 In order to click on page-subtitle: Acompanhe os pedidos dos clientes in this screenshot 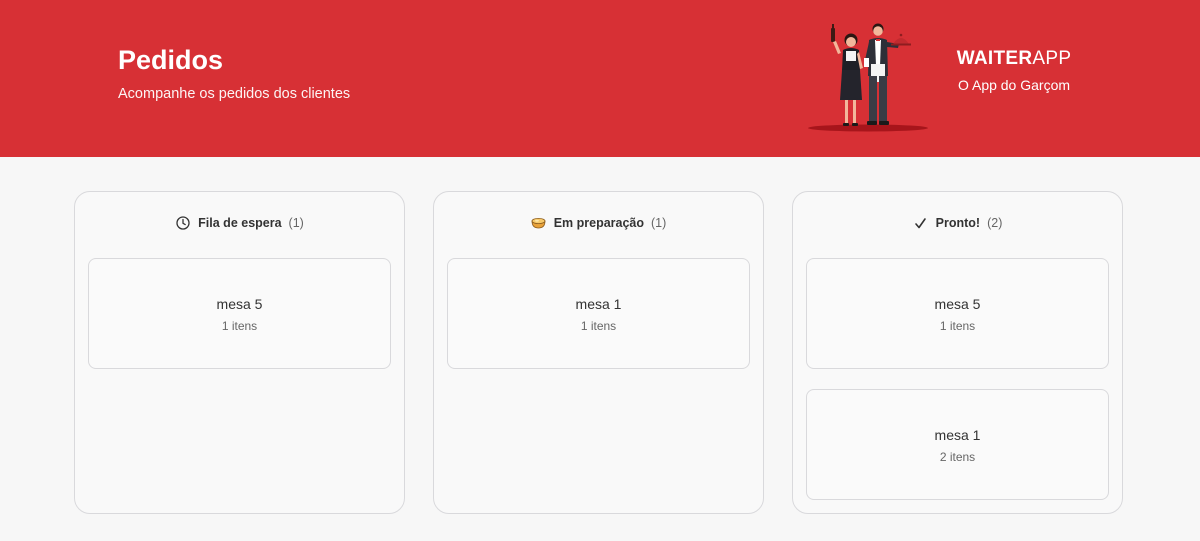, I will do `click(234, 94)`.